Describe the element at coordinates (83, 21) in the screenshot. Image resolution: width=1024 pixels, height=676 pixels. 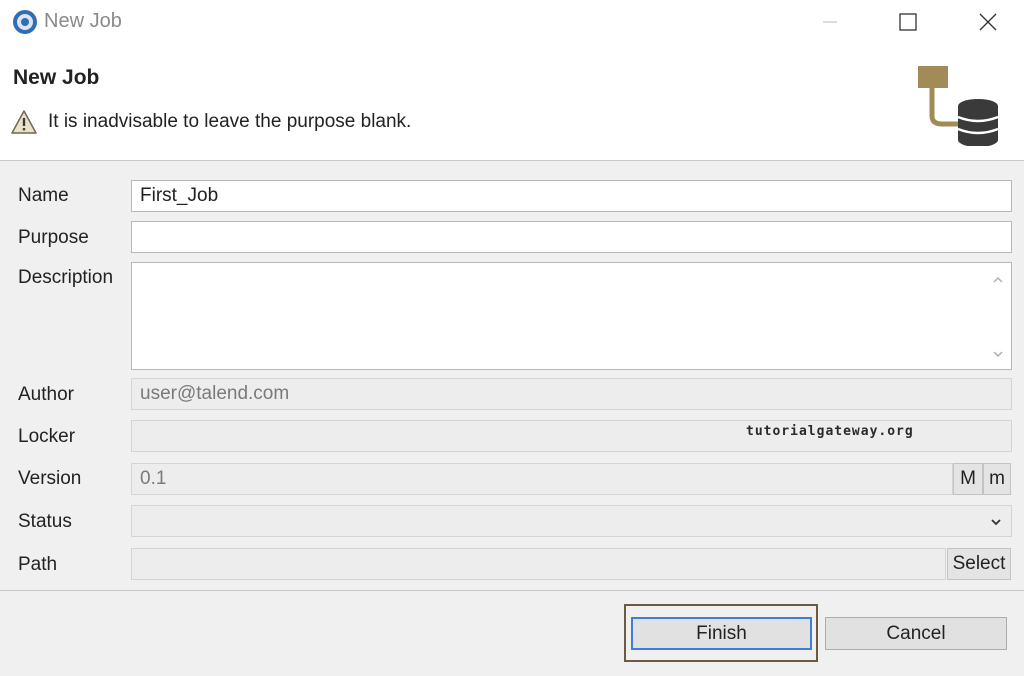
I see `window-title: New Job` at that location.